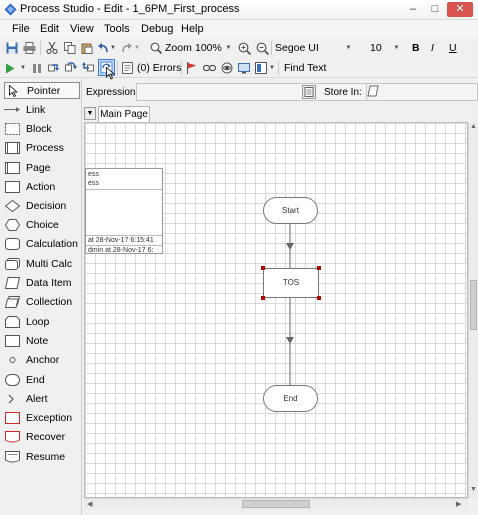  Describe the element at coordinates (42, 128) in the screenshot. I see `tool-block: Block` at that location.